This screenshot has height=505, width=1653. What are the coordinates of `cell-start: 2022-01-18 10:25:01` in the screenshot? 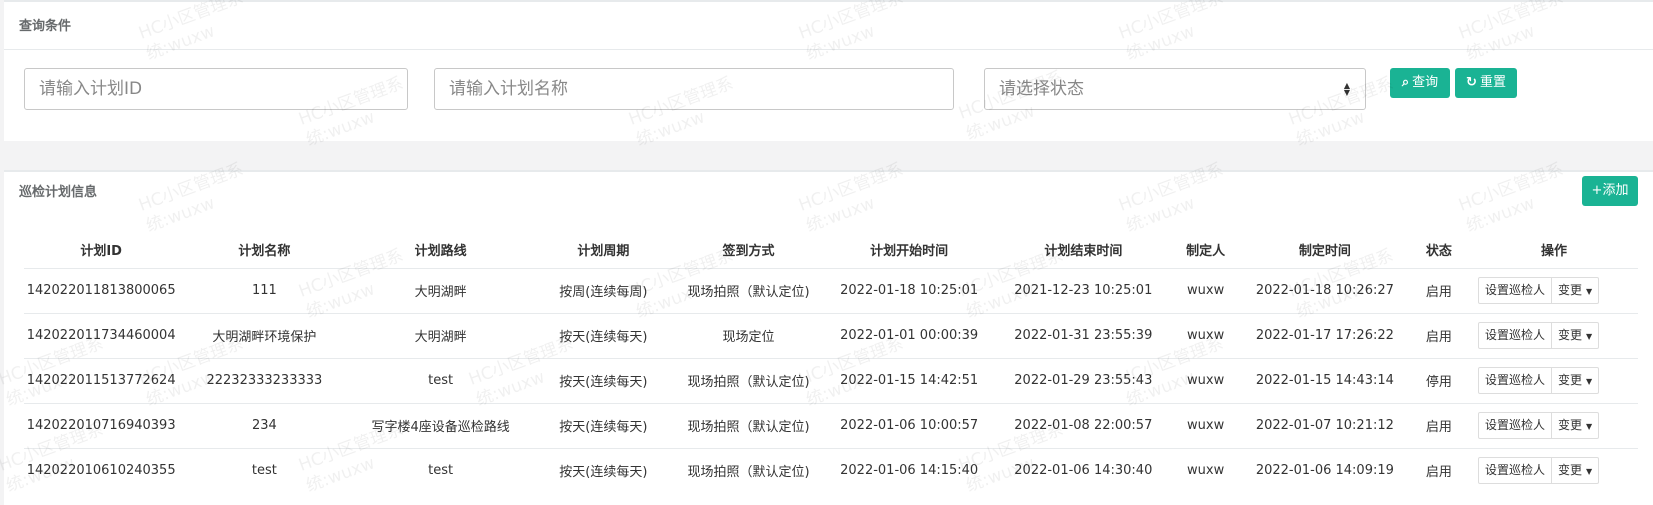 It's located at (909, 290).